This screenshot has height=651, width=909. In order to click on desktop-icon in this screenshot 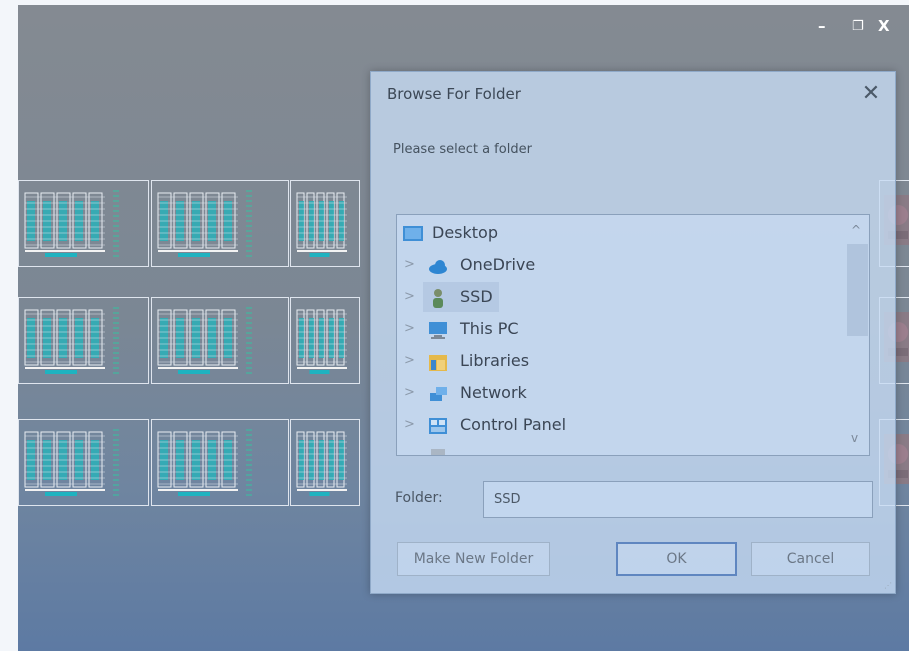, I will do `click(413, 234)`.